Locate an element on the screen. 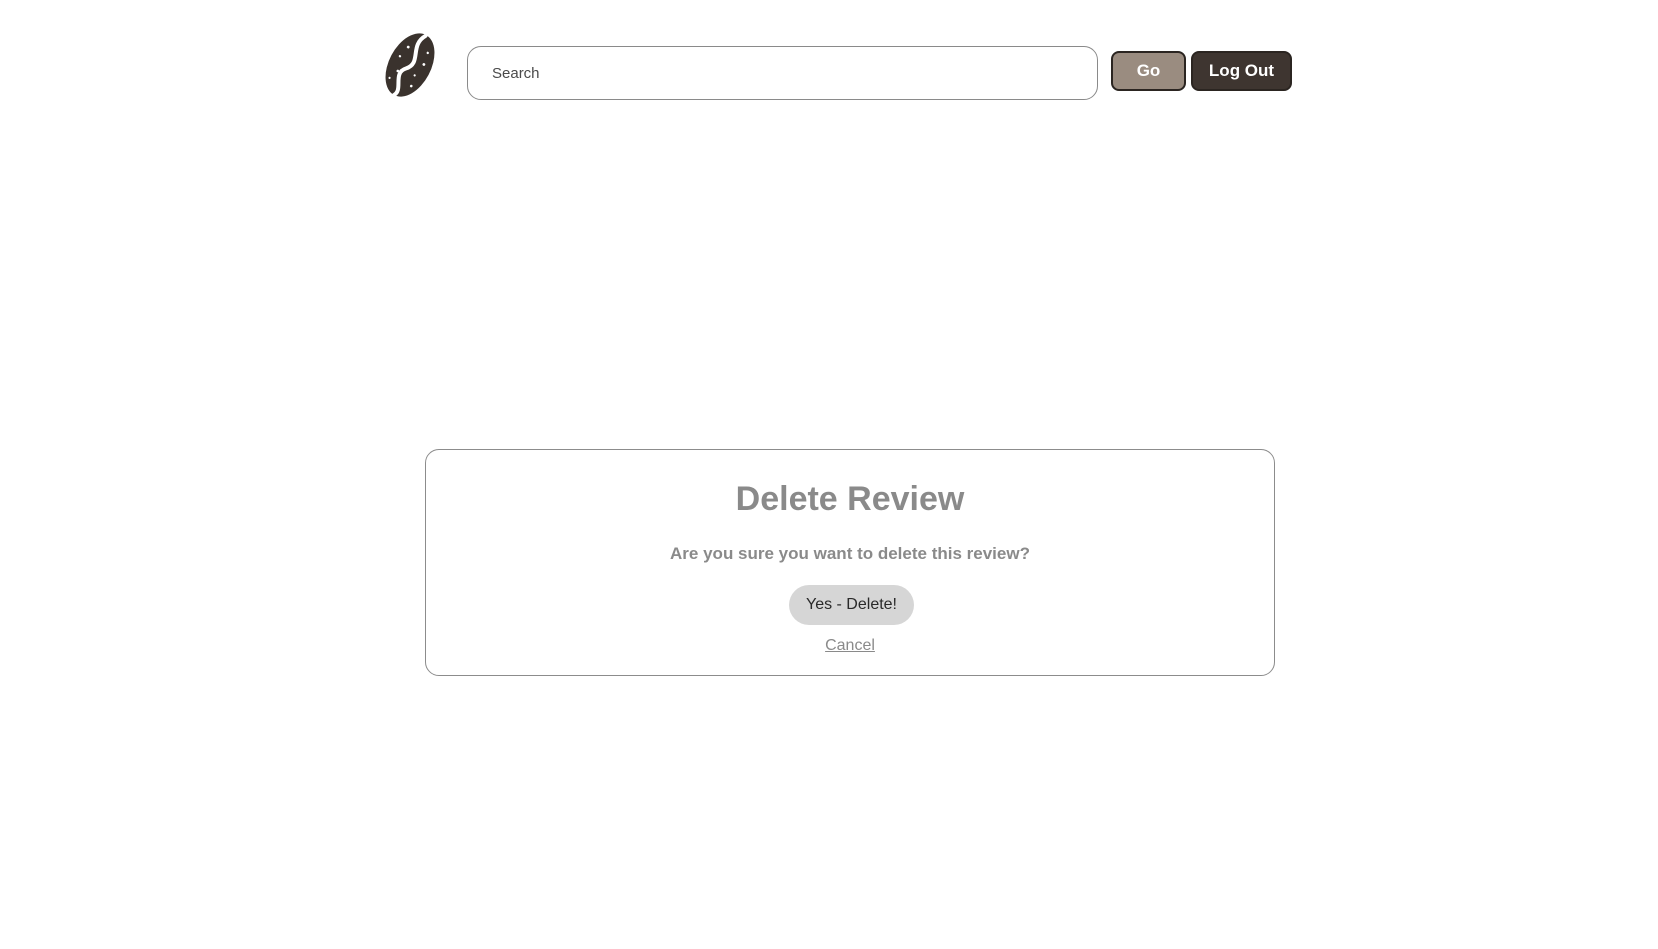 The width and height of the screenshot is (1658, 949). search-input is located at coordinates (782, 73).